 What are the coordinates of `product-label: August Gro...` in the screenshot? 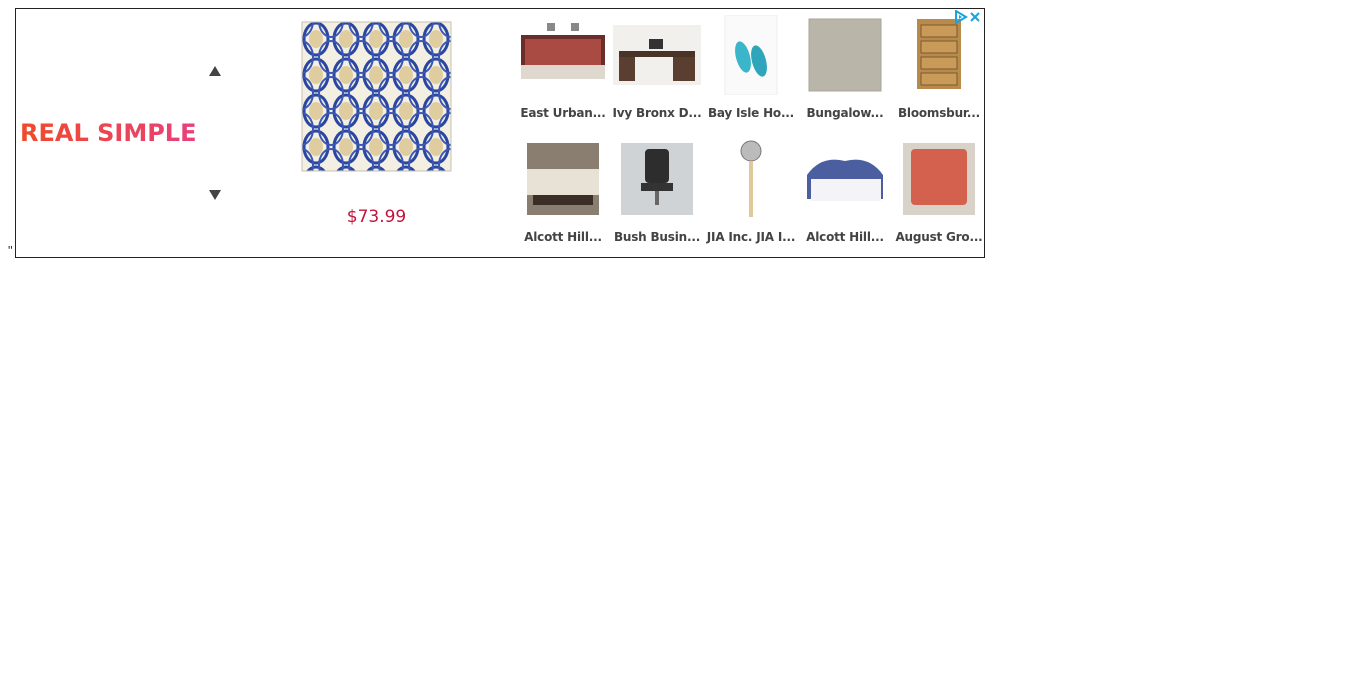 It's located at (939, 237).